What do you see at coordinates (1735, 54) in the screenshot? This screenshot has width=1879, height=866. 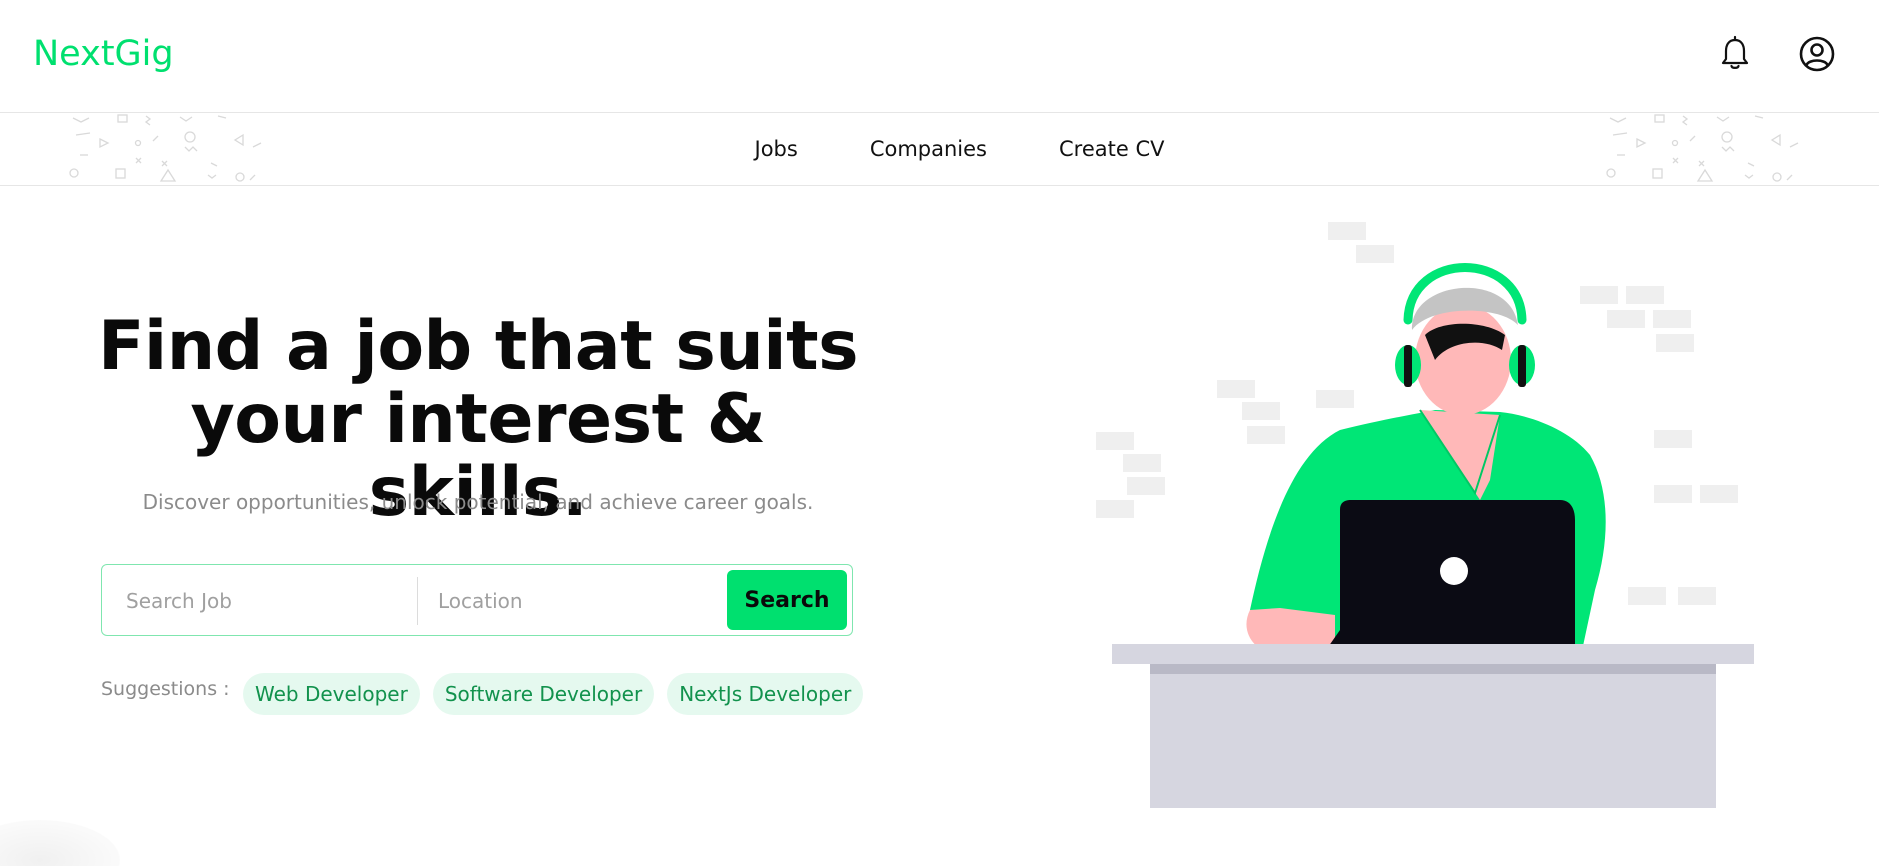 I see `bell-icon` at bounding box center [1735, 54].